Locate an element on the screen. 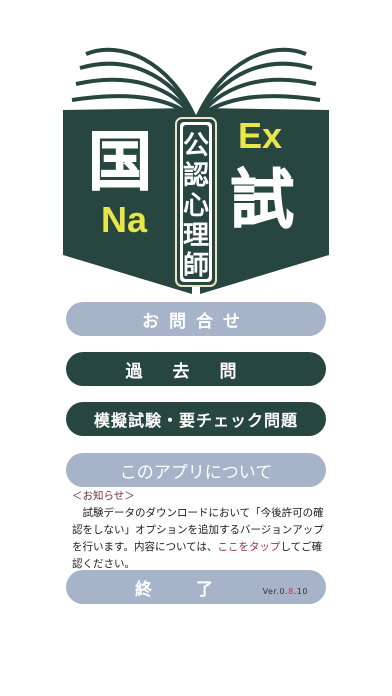 The width and height of the screenshot is (392, 696). exit-button-label: 終了 is located at coordinates (196, 589).